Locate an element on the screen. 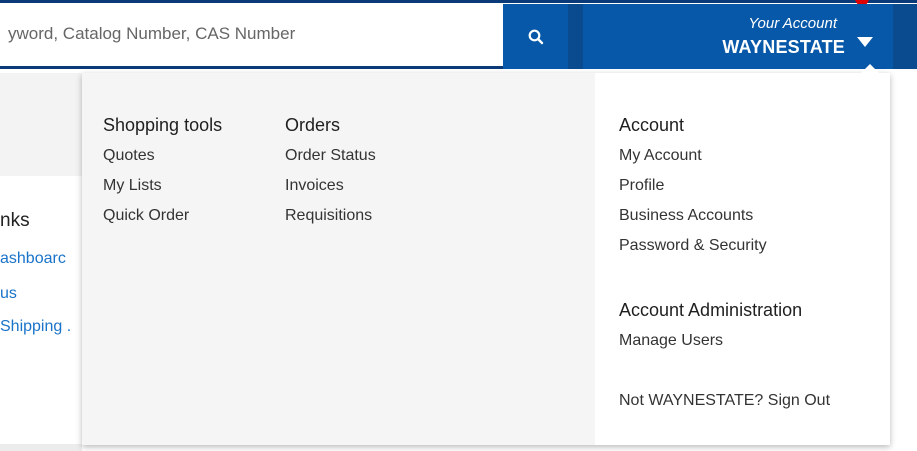 The width and height of the screenshot is (917, 451). background-link-dashboard: ashboarc is located at coordinates (33, 259).